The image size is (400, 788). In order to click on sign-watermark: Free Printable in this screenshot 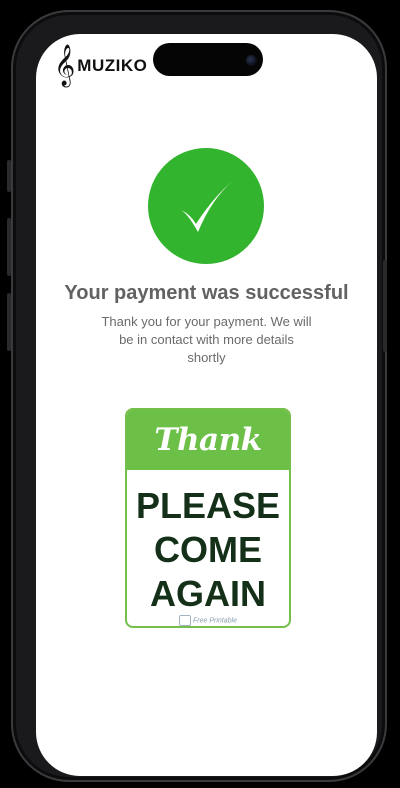, I will do `click(208, 620)`.